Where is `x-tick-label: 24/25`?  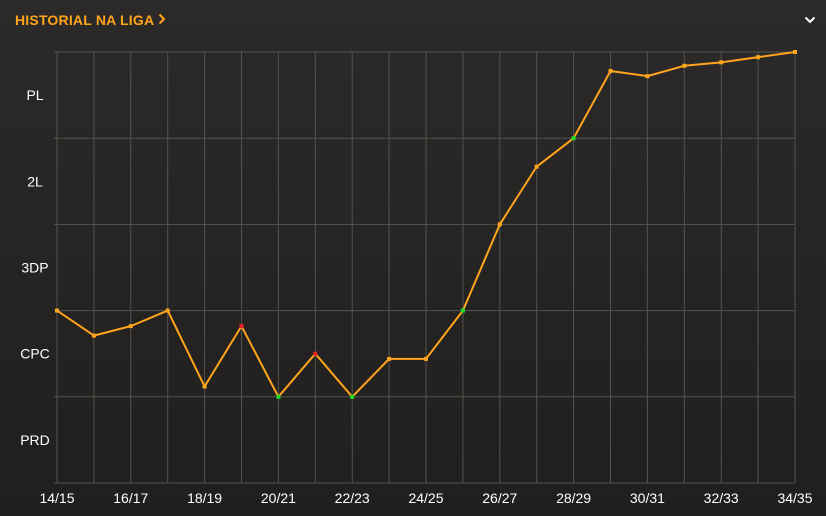 x-tick-label: 24/25 is located at coordinates (425, 498).